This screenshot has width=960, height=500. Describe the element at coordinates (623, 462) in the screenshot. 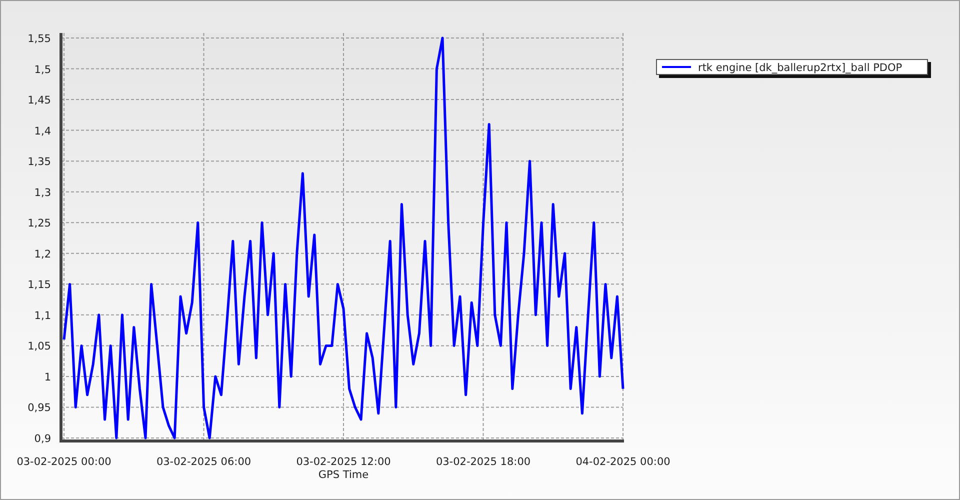

I see `x-axis-label: 04-02-2025 00:00` at that location.